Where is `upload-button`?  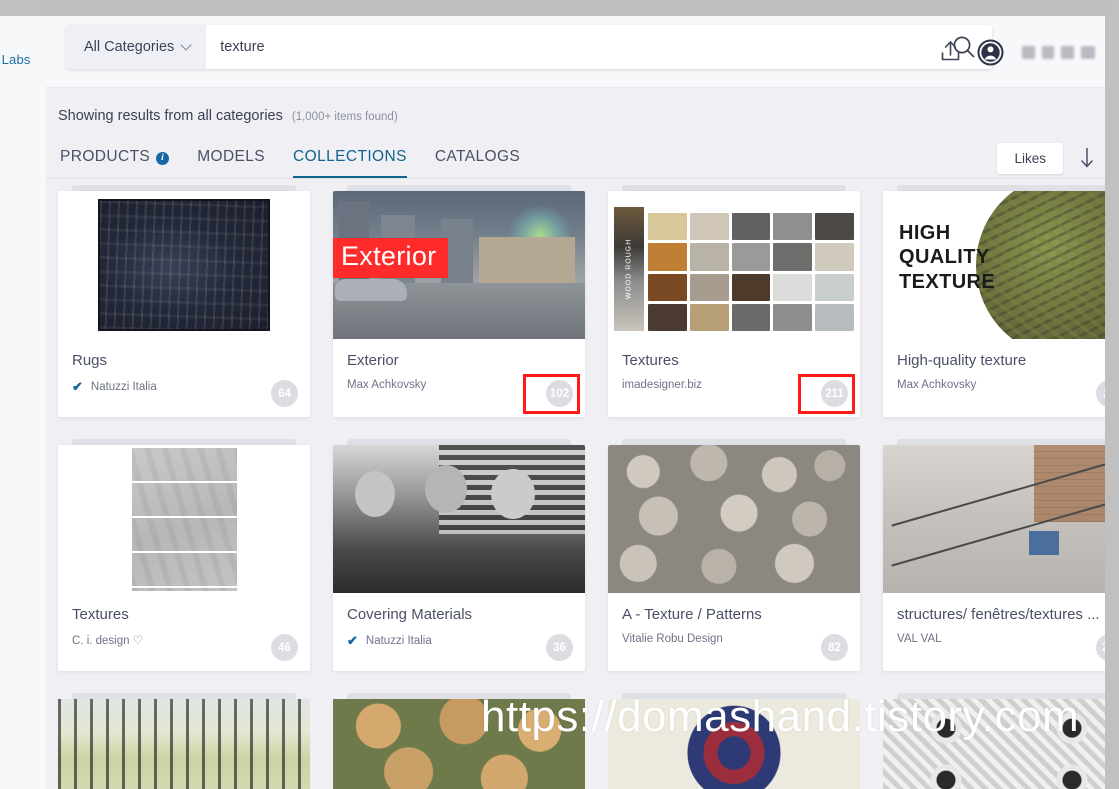 upload-button is located at coordinates (950, 52).